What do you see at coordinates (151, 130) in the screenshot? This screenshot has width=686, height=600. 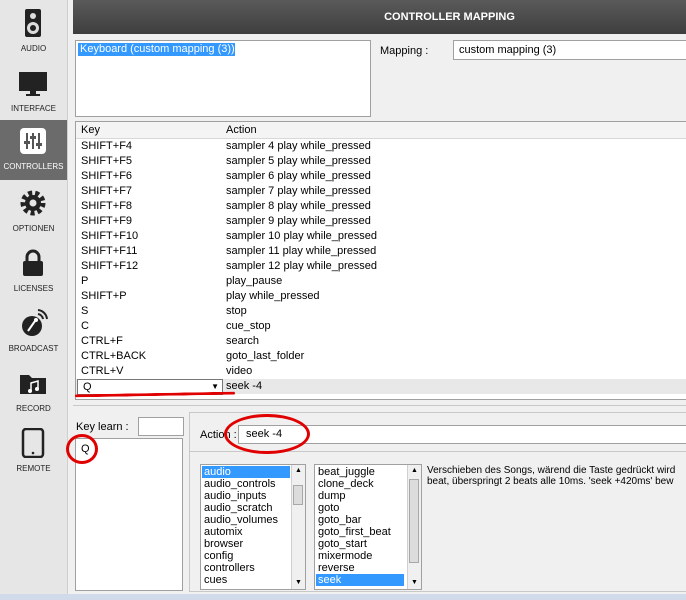 I see `column-header-key: Key` at bounding box center [151, 130].